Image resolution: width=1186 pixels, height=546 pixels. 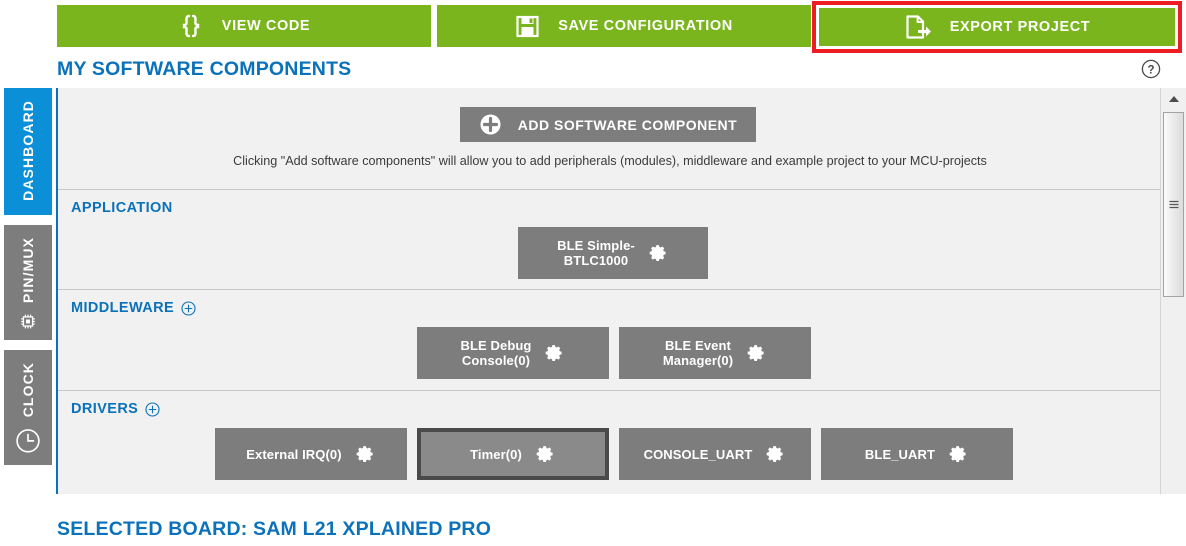 What do you see at coordinates (596, 253) in the screenshot?
I see `component-tile-label: BLE Simple- BTLC1000` at bounding box center [596, 253].